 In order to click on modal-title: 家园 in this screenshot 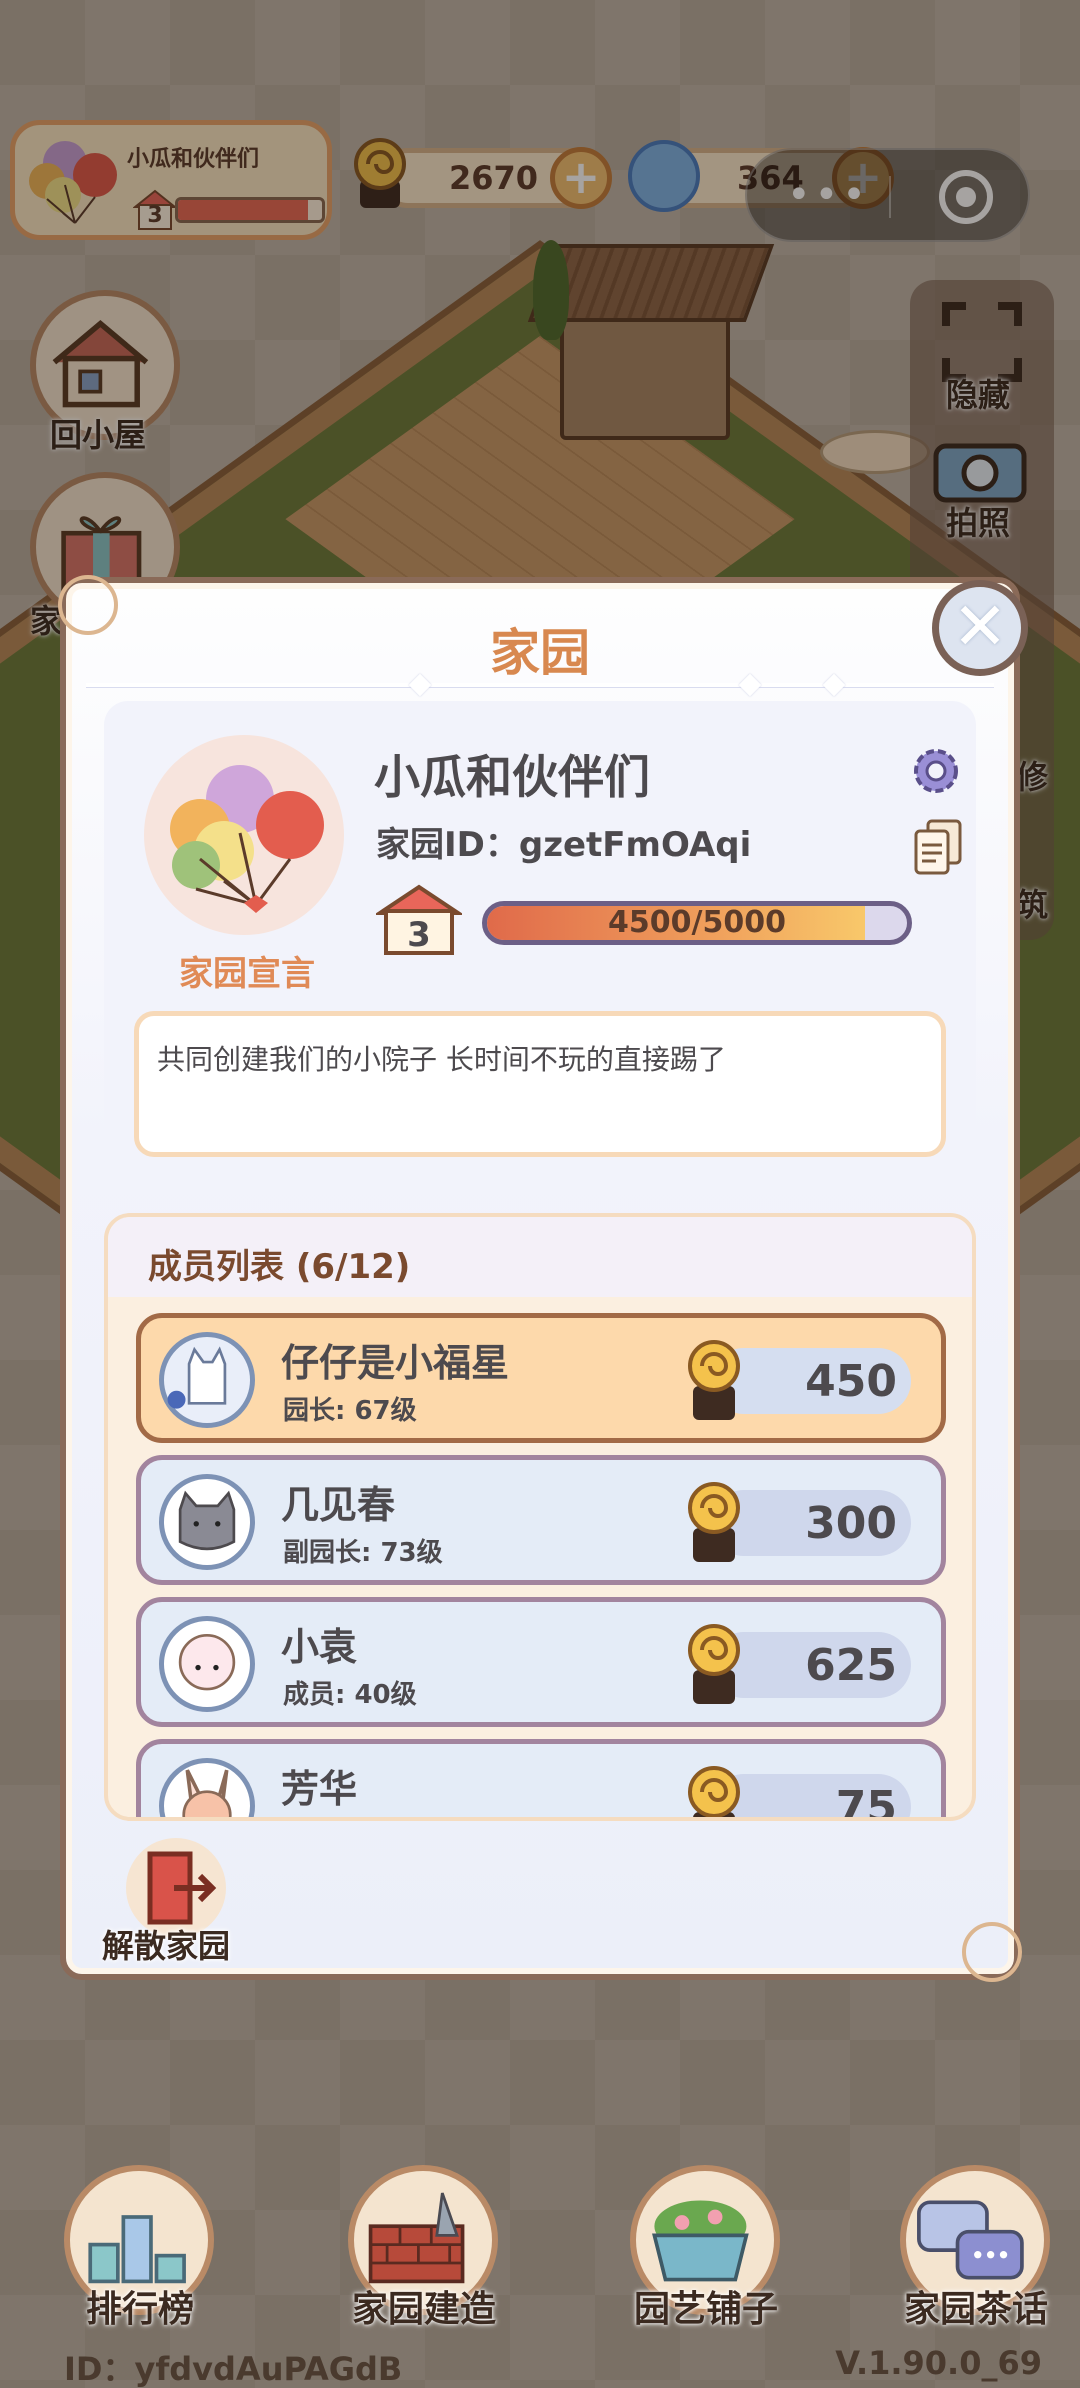, I will do `click(540, 653)`.